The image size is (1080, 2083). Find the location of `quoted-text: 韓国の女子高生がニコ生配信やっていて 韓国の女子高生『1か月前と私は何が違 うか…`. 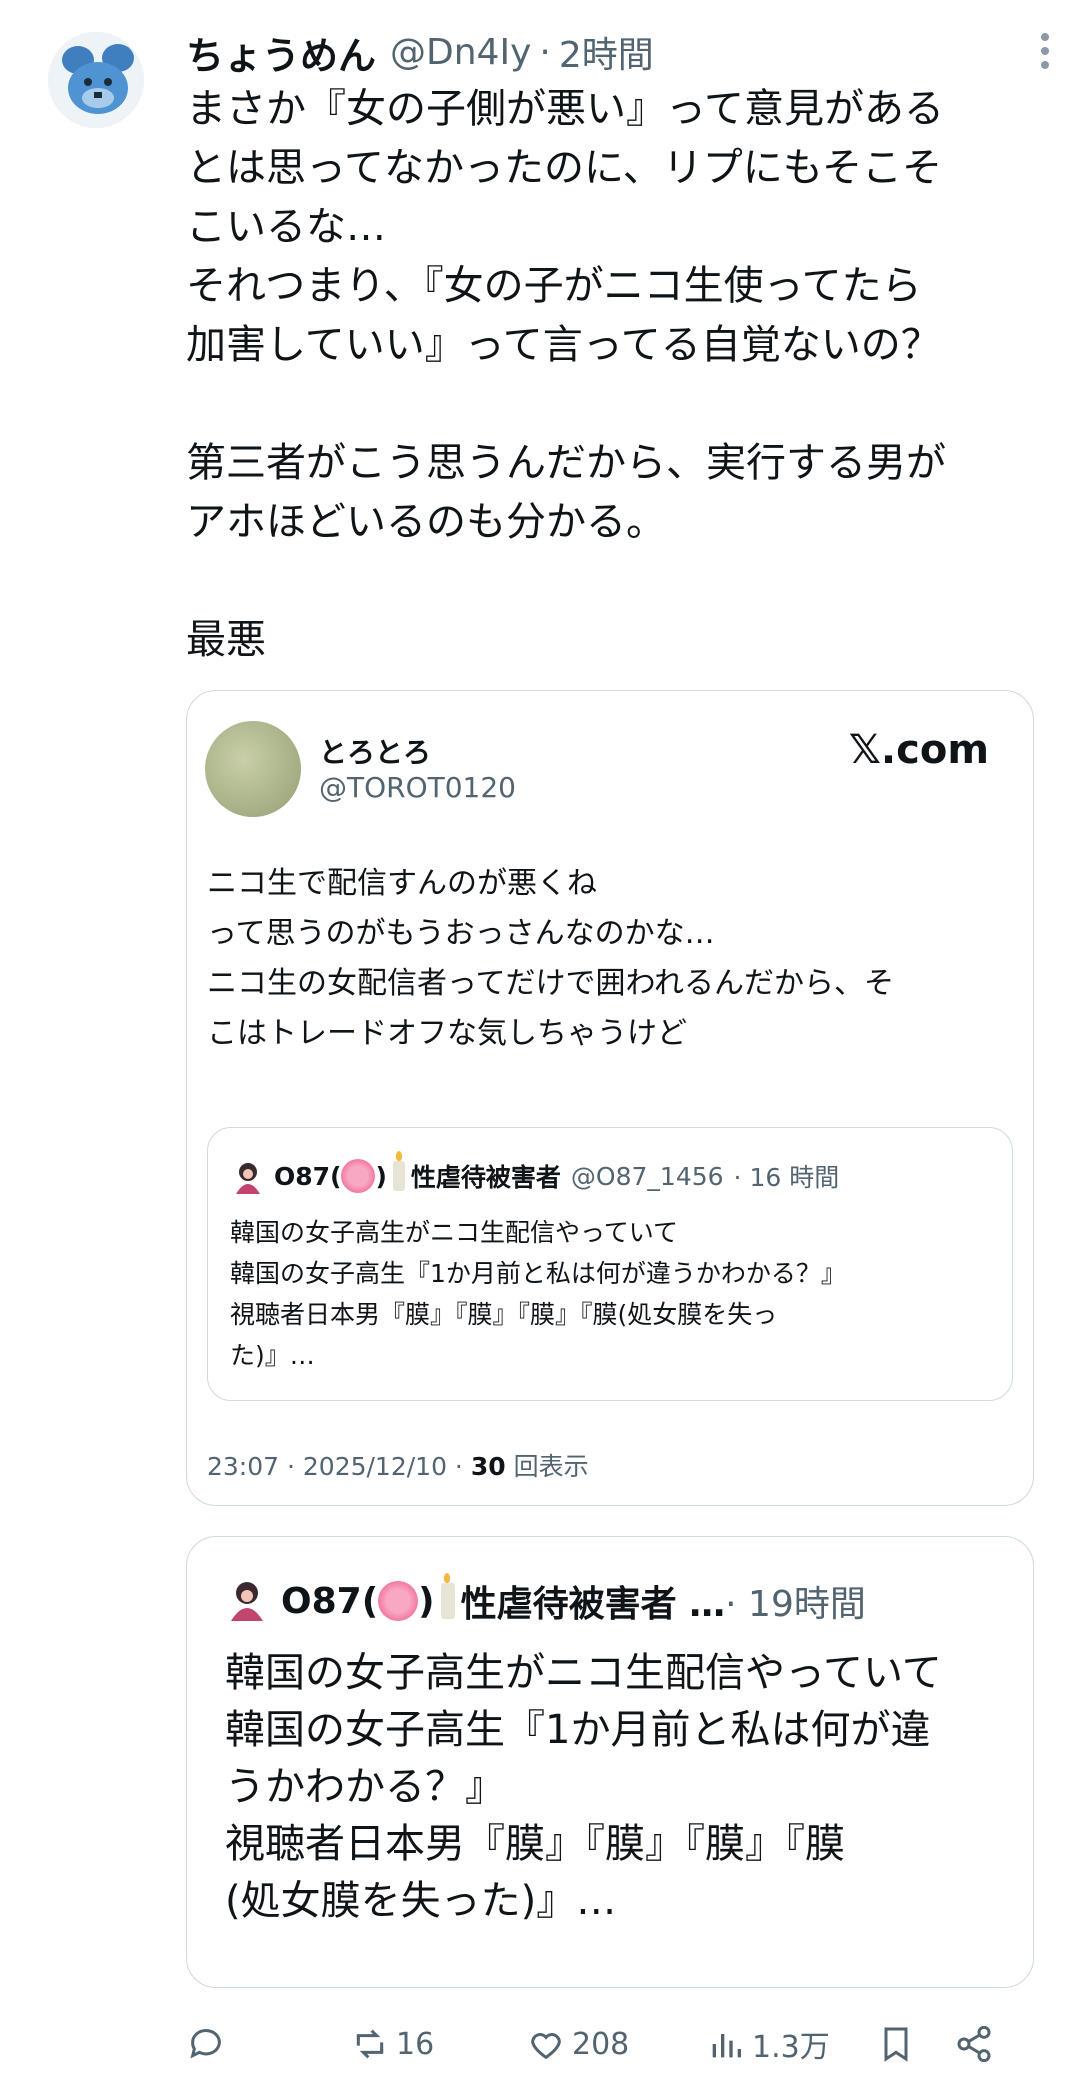

quoted-text: 韓国の女子高生がニコ生配信やっていて 韓国の女子高生『1か月前と私は何が違 うか… is located at coordinates (583, 1787).